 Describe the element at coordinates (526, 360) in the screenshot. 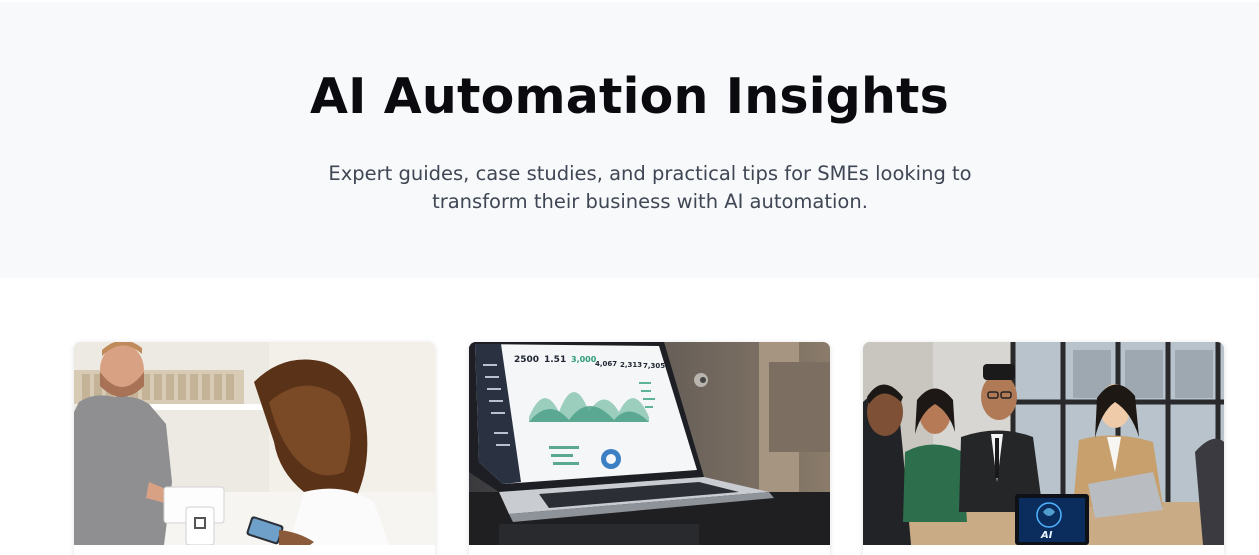

I see `dashboard-stat-1: 2500` at that location.